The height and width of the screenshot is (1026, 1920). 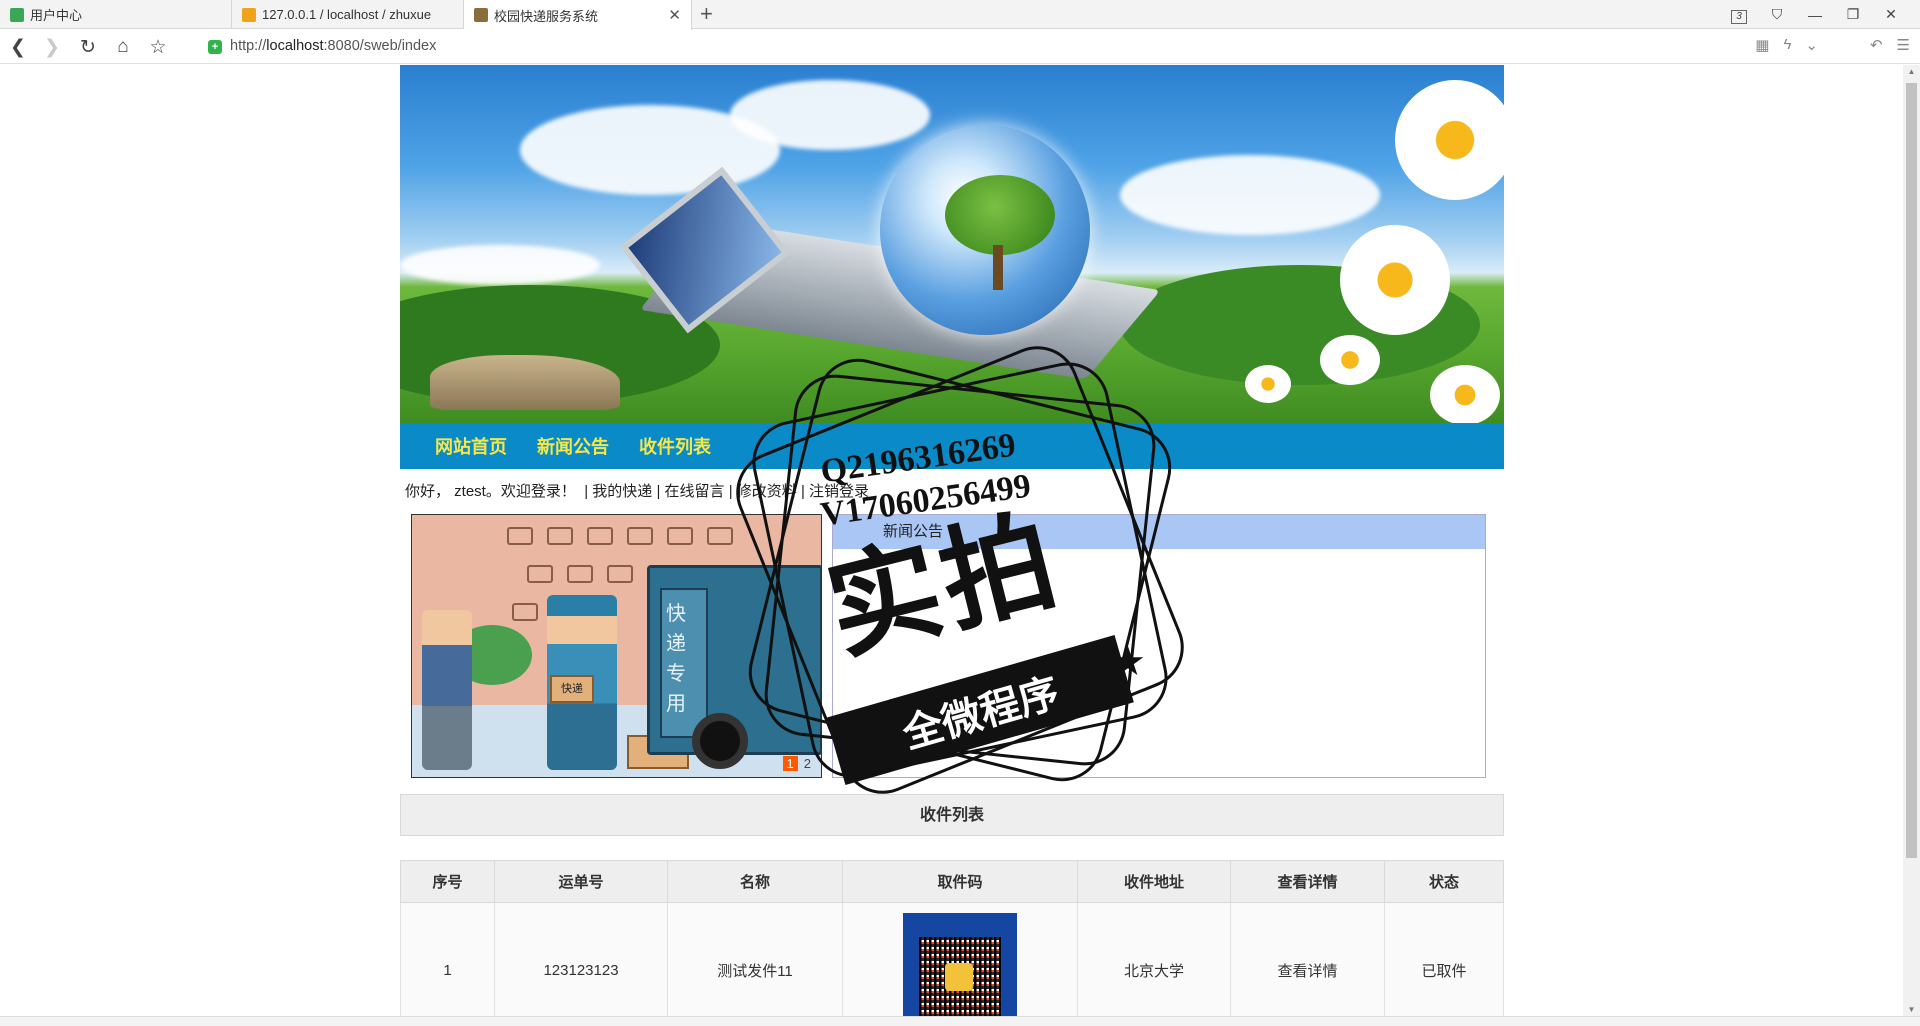 What do you see at coordinates (706, 14) in the screenshot?
I see `new-tab-button: +` at bounding box center [706, 14].